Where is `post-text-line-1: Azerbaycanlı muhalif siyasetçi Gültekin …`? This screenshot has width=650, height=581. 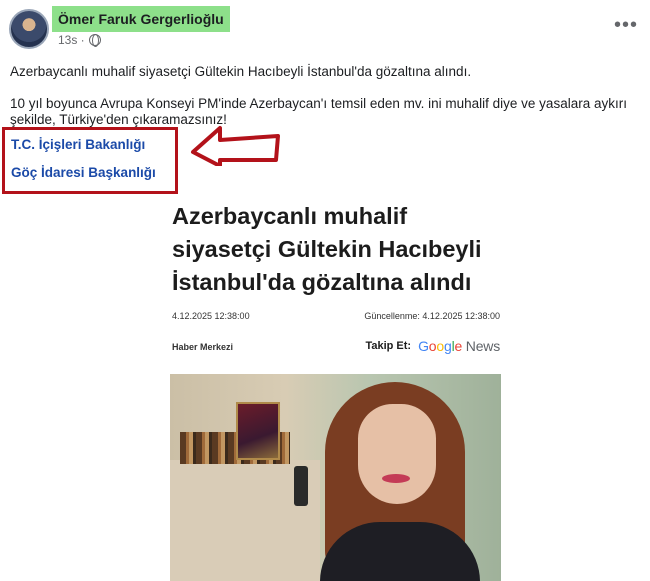
post-text-line-1: Azerbaycanlı muhalif siyasetçi Gültekin … is located at coordinates (241, 71).